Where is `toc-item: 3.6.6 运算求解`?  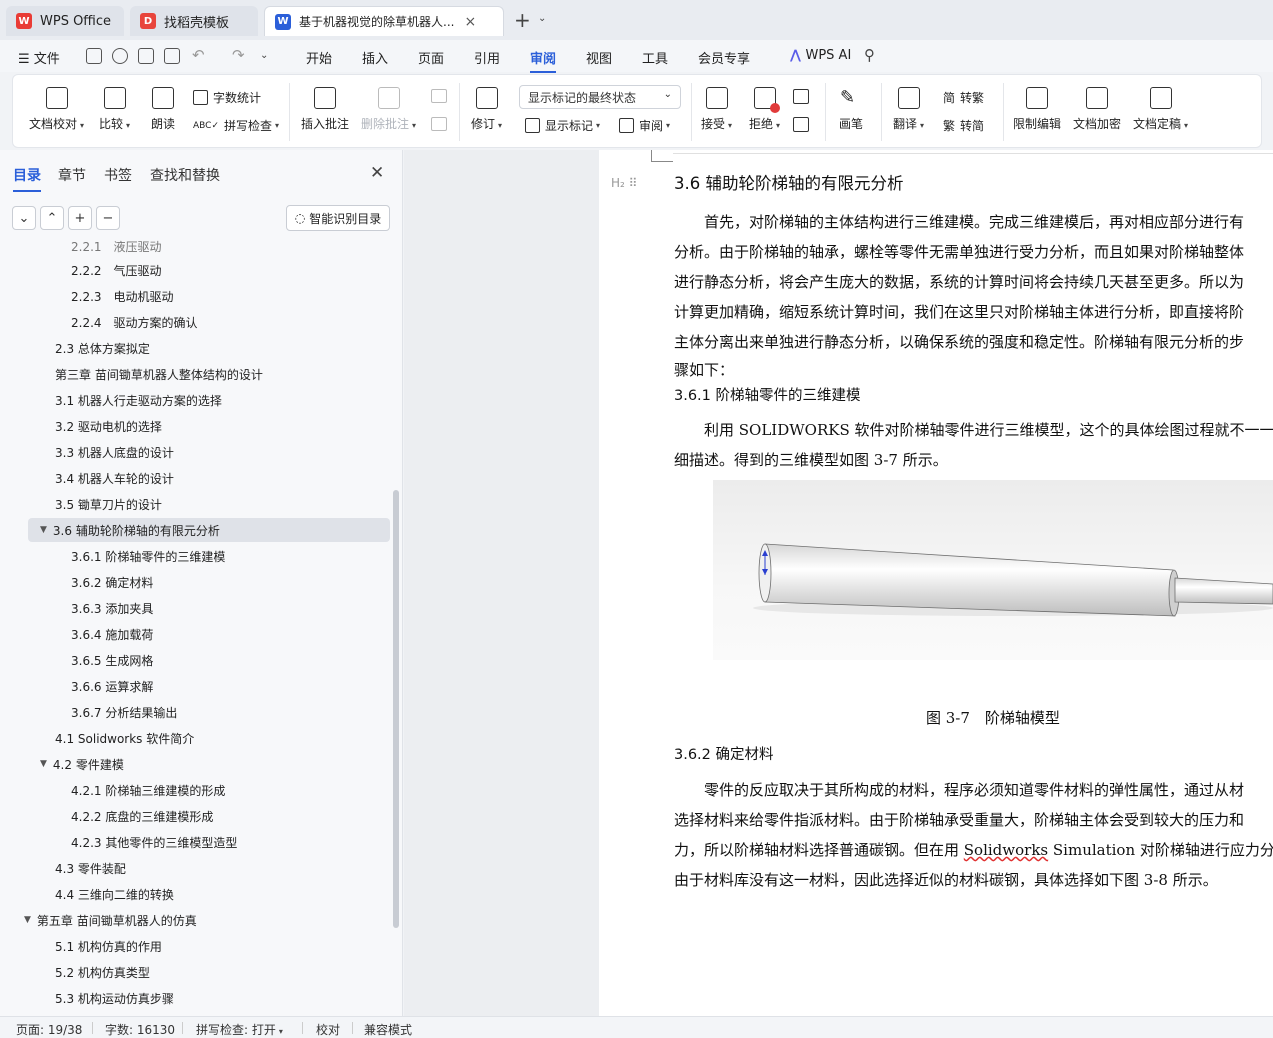 toc-item: 3.6.6 运算求解 is located at coordinates (76, 686).